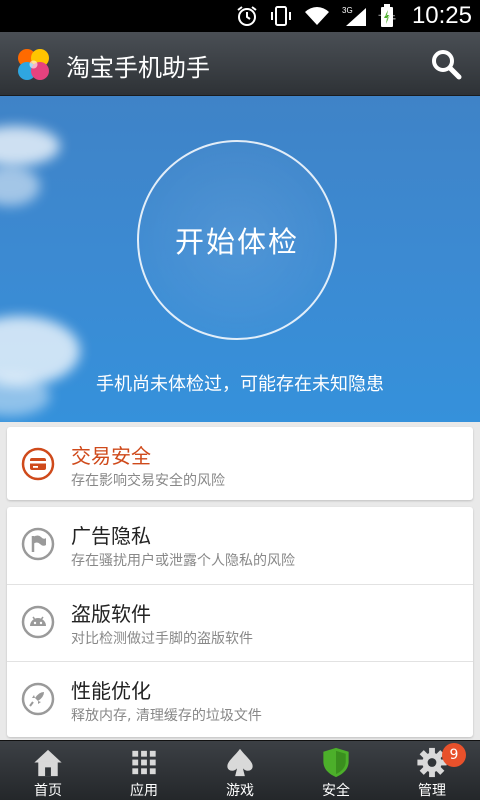 This screenshot has height=800, width=480. Describe the element at coordinates (111, 691) in the screenshot. I see `list-item-title: 性能优化` at that location.